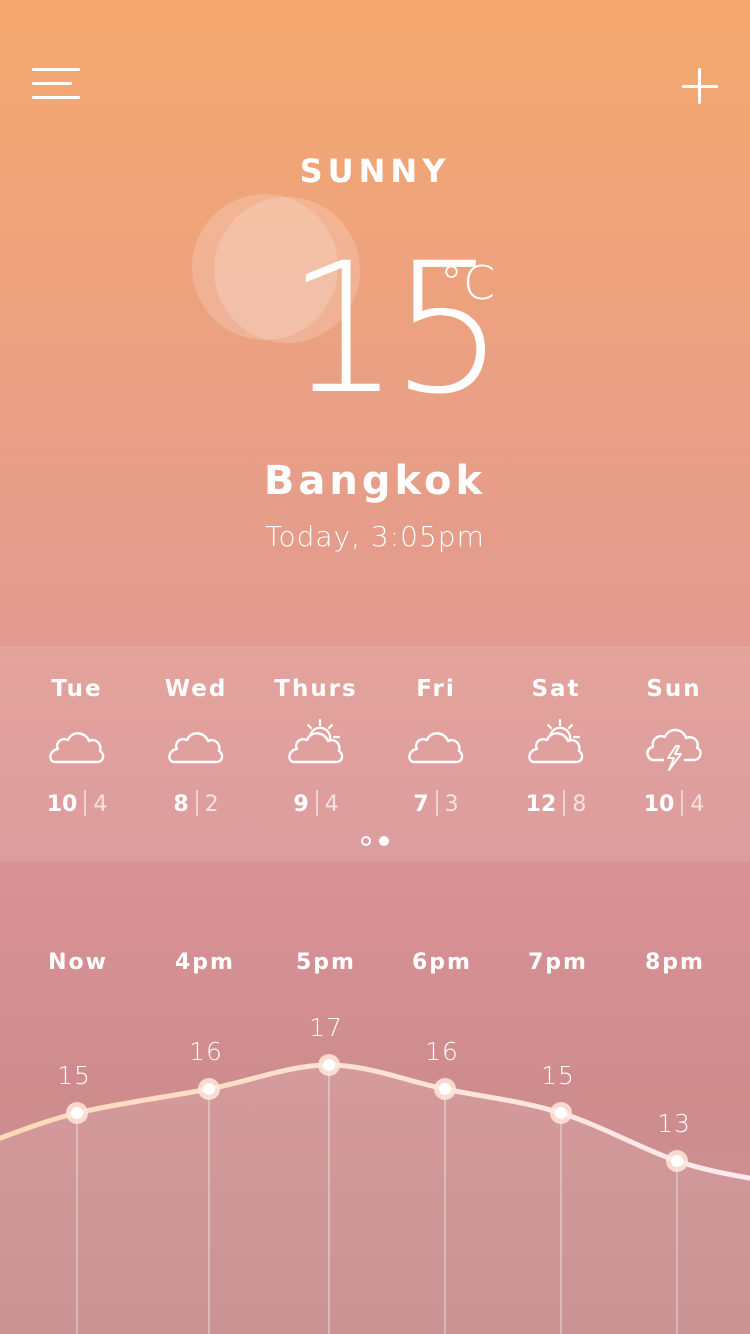  I want to click on temperature-point-label: 13, so click(674, 1123).